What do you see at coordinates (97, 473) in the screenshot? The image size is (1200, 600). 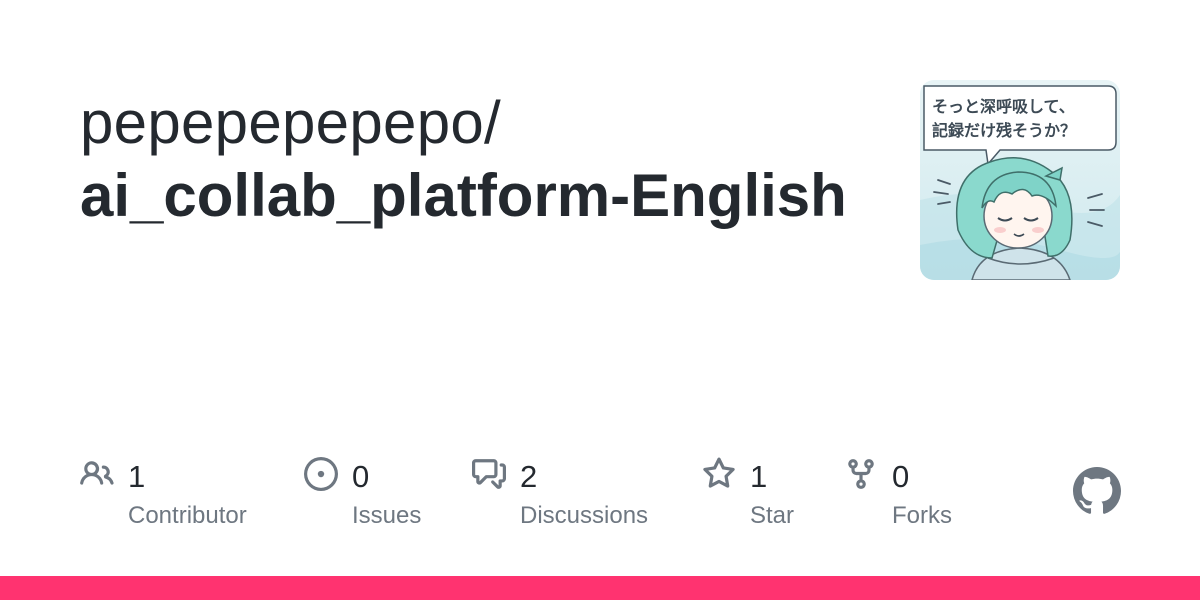 I see `people-icon` at bounding box center [97, 473].